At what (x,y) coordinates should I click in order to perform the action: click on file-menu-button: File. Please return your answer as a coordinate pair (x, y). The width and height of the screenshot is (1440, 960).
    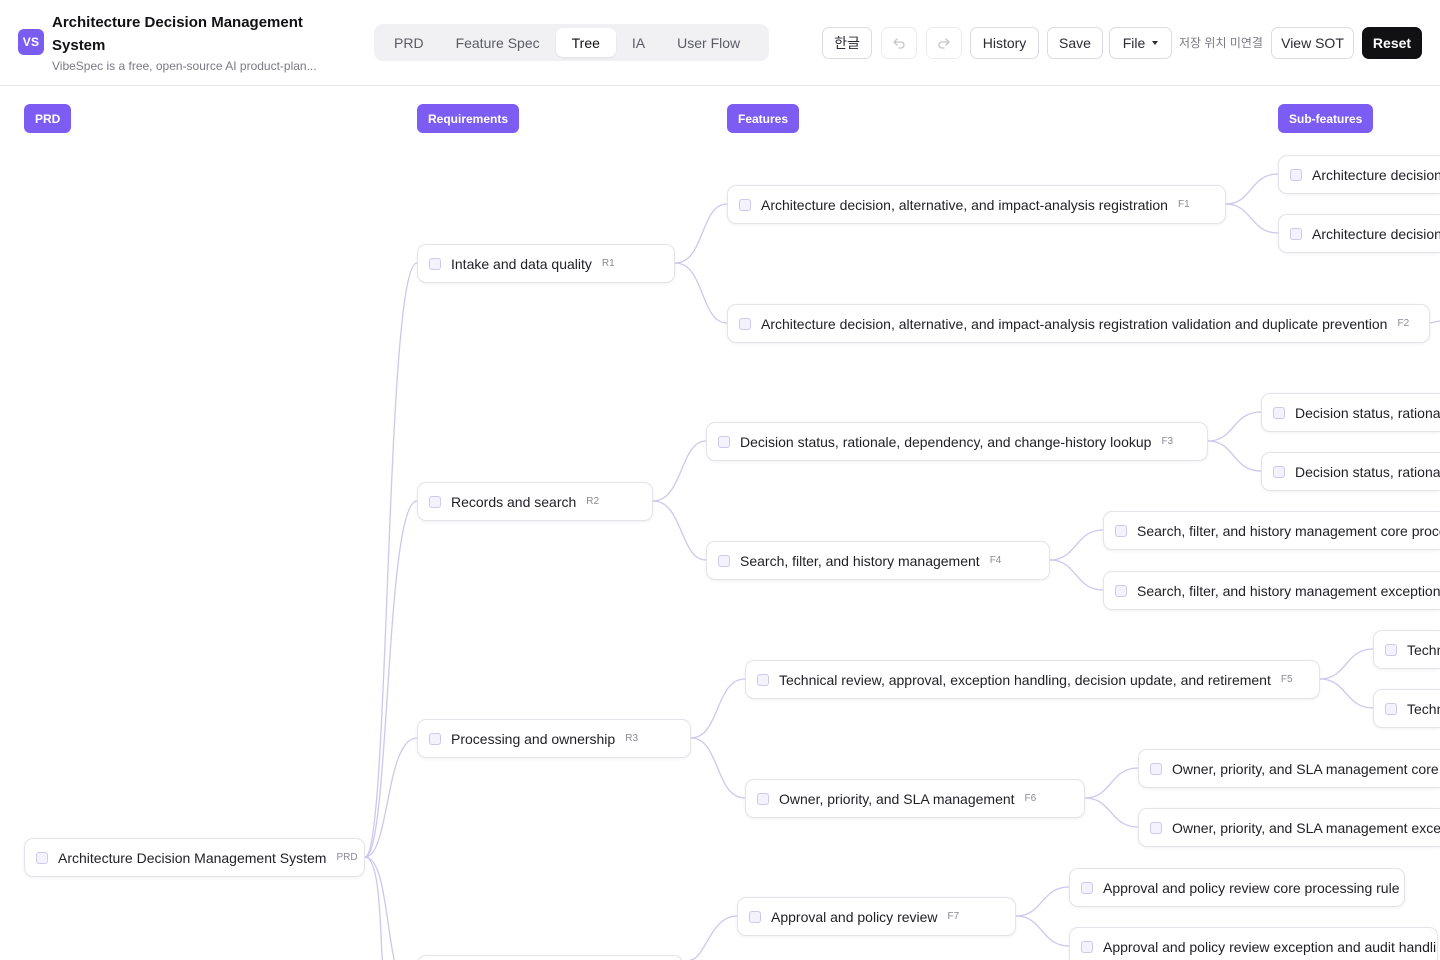
    Looking at the image, I should click on (1140, 43).